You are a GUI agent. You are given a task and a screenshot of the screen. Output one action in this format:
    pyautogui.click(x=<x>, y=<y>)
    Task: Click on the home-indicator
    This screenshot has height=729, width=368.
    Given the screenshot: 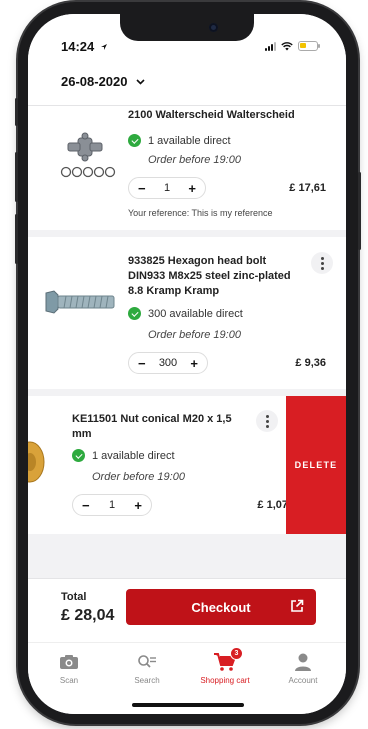 What is the action you would take?
    pyautogui.click(x=188, y=705)
    